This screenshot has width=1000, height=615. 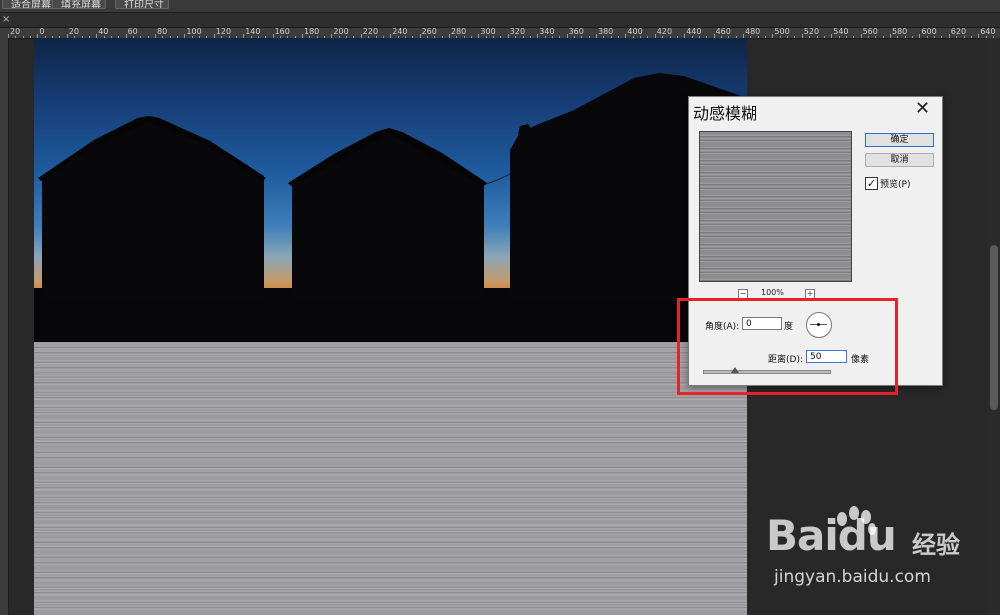 I want to click on ruler-tick-label: 500, so click(x=782, y=32).